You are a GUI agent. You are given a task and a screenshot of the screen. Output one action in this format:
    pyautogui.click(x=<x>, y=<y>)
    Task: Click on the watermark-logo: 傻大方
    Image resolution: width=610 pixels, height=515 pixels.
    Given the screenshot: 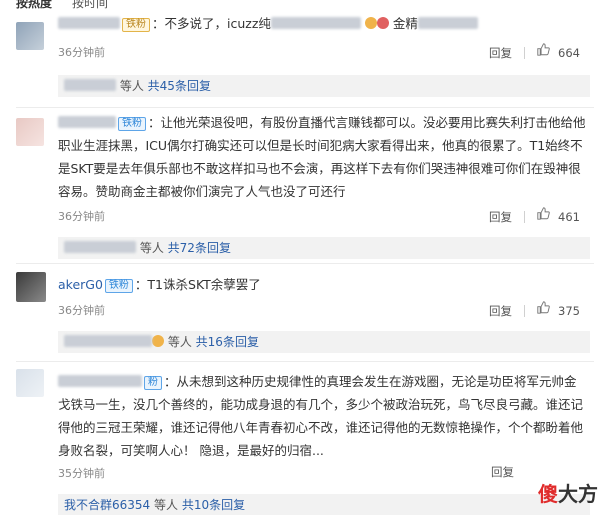 What is the action you would take?
    pyautogui.click(x=568, y=494)
    